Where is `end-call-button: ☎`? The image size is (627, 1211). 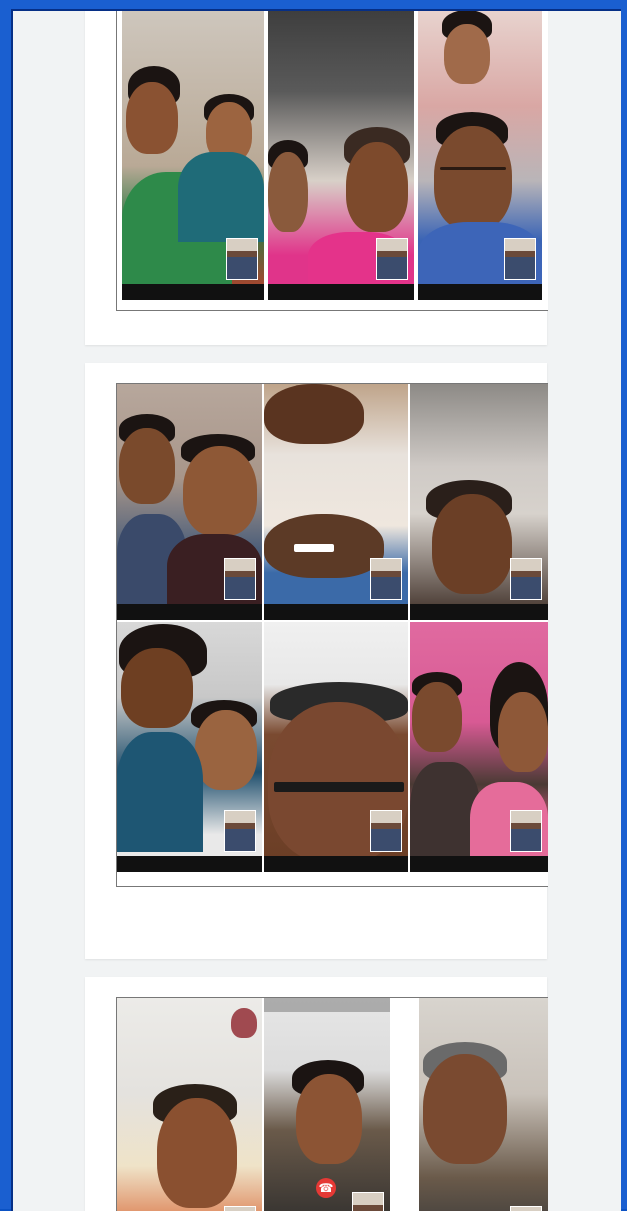
end-call-button: ☎ is located at coordinates (326, 1188).